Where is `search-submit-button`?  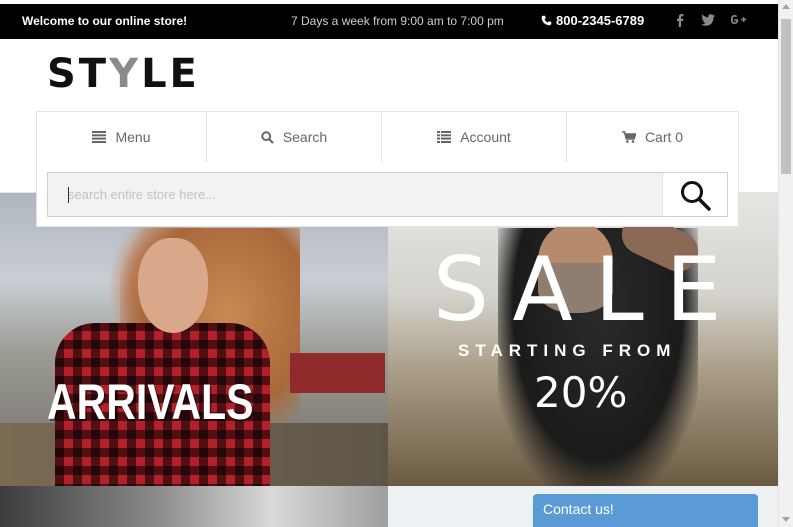 search-submit-button is located at coordinates (694, 194).